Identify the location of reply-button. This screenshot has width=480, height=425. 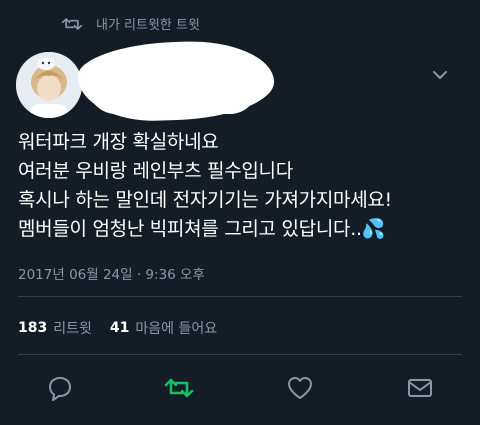
(60, 388).